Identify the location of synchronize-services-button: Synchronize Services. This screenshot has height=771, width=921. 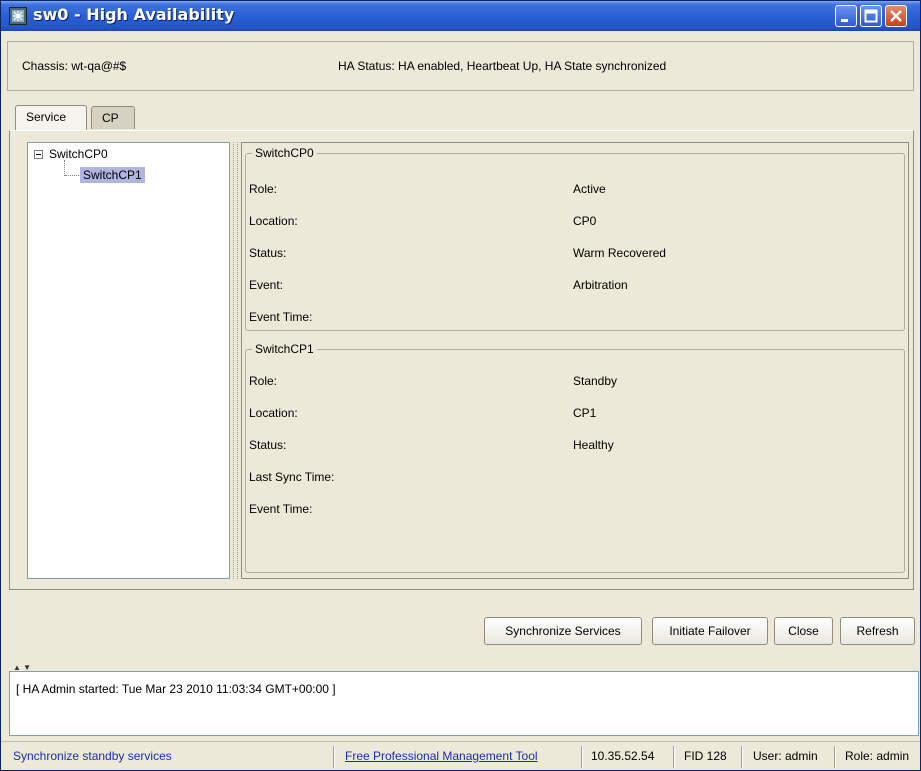
(563, 631).